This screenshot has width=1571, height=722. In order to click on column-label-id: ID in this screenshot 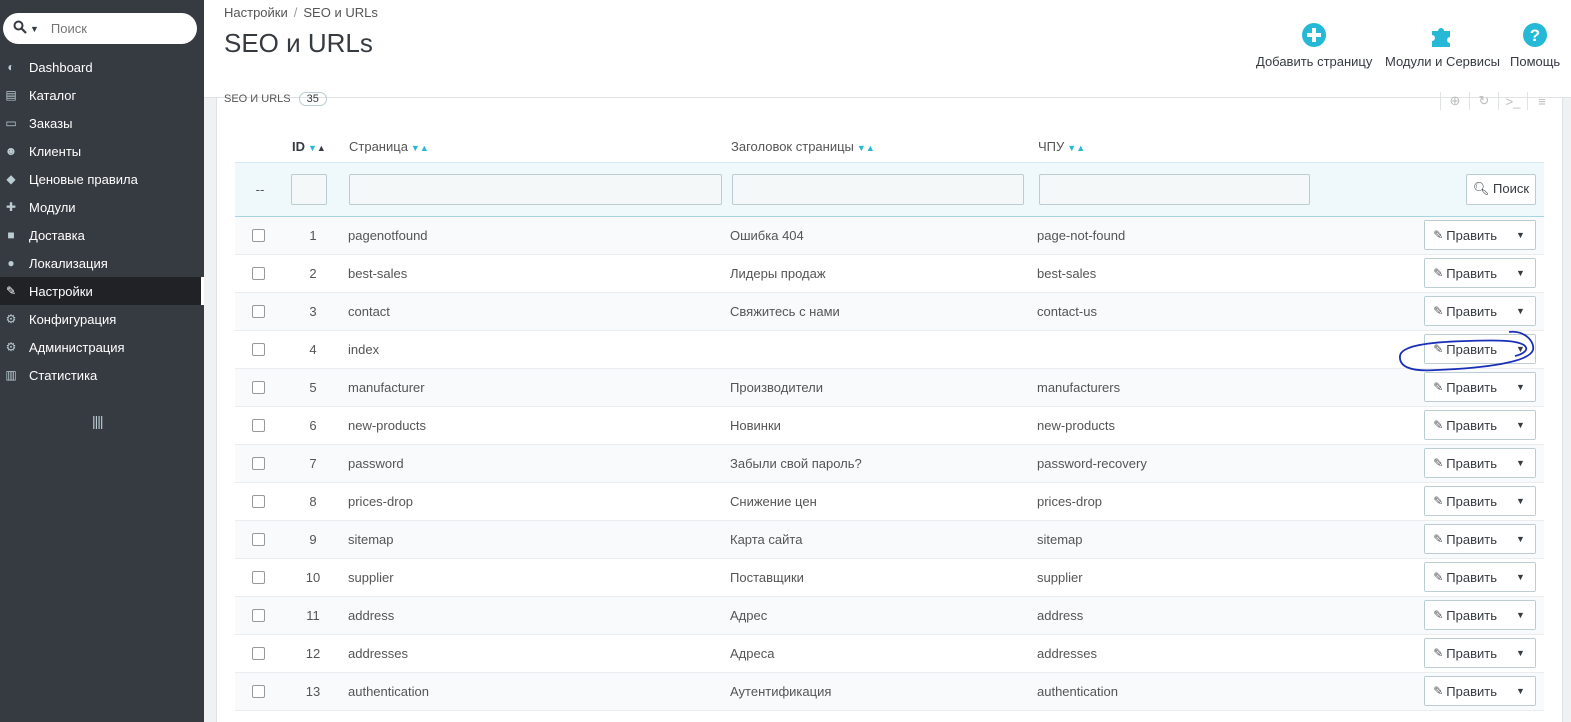, I will do `click(298, 147)`.